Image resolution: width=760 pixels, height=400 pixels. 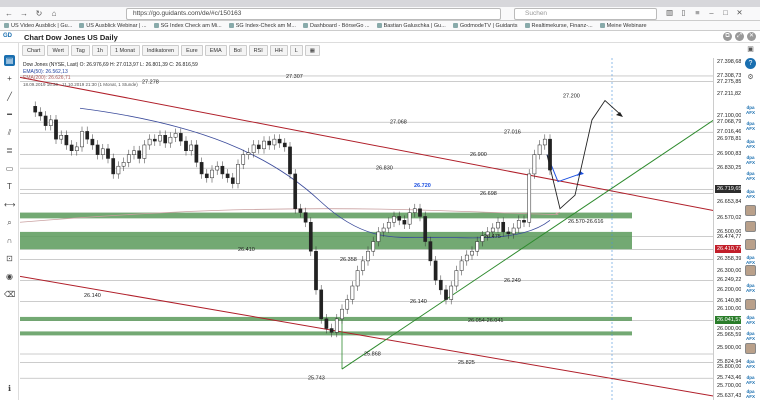 I want to click on toolbar-button: Bol, so click(x=237, y=50).